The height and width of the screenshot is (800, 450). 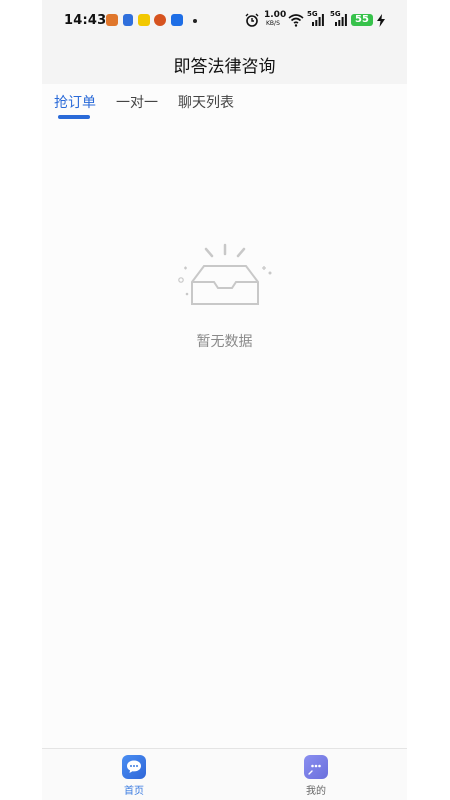 I want to click on network-speed: 1.00, so click(x=275, y=15).